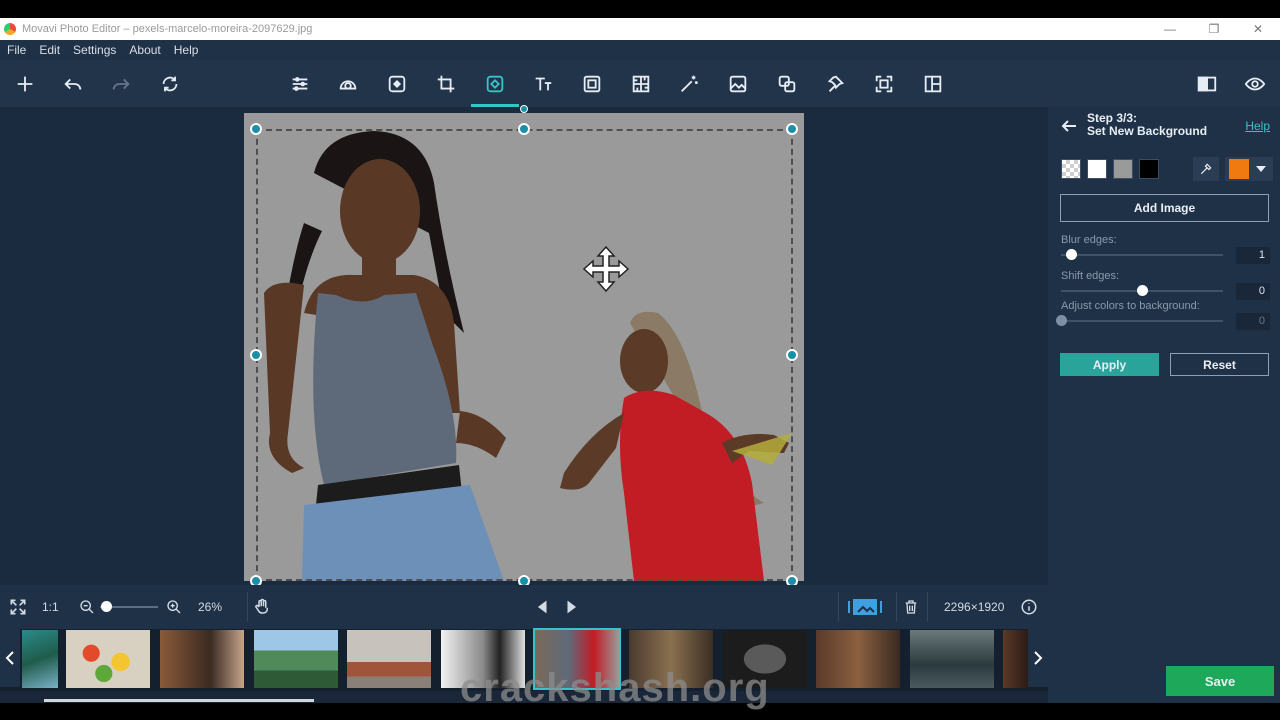 Image resolution: width=1280 pixels, height=720 pixels. What do you see at coordinates (1206, 169) in the screenshot?
I see `eyedropper-icon` at bounding box center [1206, 169].